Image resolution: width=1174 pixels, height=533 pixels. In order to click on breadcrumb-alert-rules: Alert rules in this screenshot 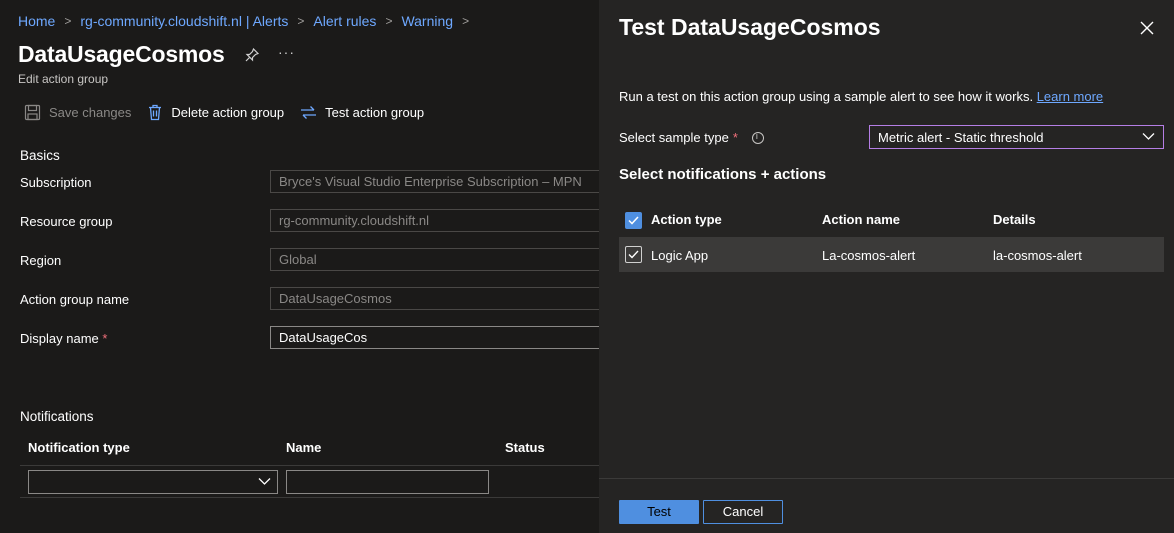, I will do `click(344, 21)`.